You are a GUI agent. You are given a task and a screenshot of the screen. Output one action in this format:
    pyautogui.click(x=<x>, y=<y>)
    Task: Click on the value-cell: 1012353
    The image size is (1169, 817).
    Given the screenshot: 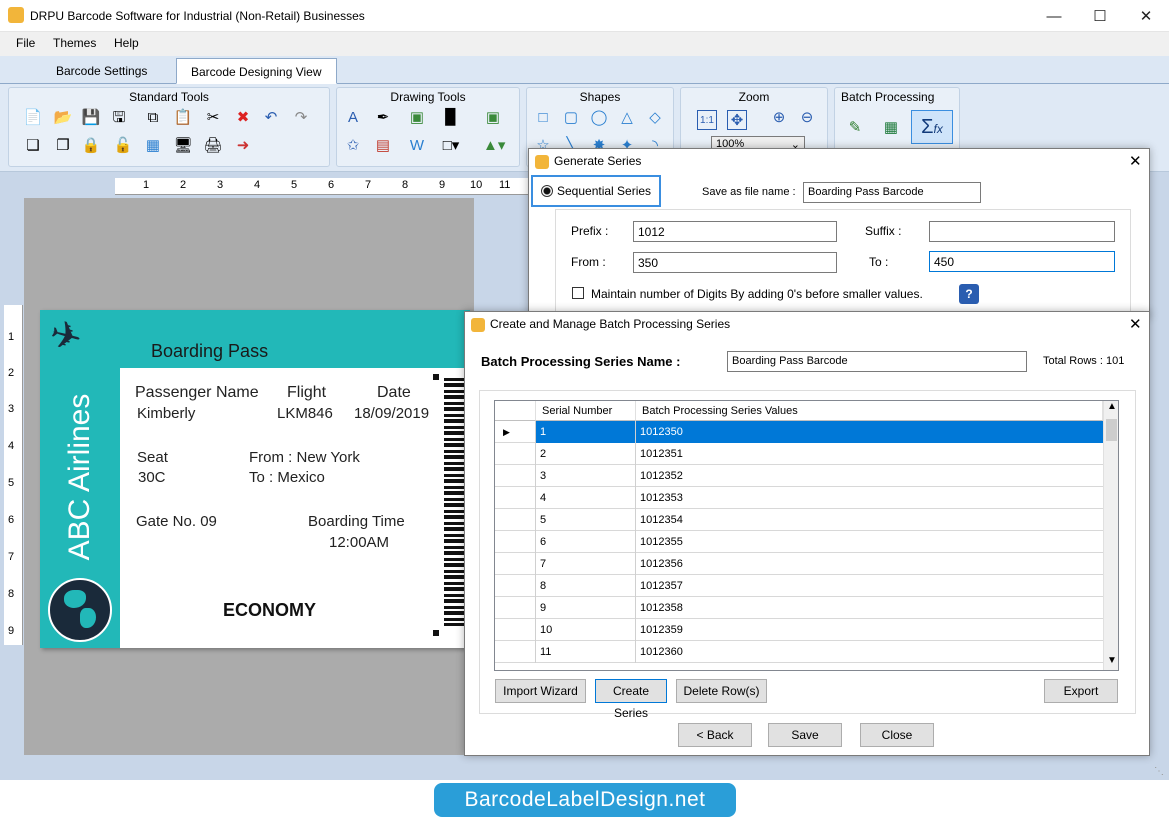 What is the action you would take?
    pyautogui.click(x=869, y=498)
    